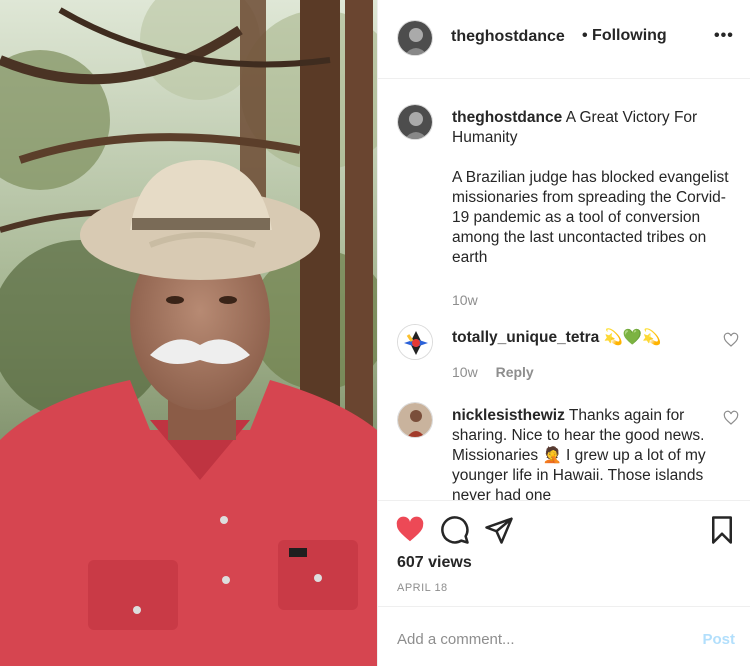 The width and height of the screenshot is (750, 666). I want to click on view-count: 607 views, so click(434, 563).